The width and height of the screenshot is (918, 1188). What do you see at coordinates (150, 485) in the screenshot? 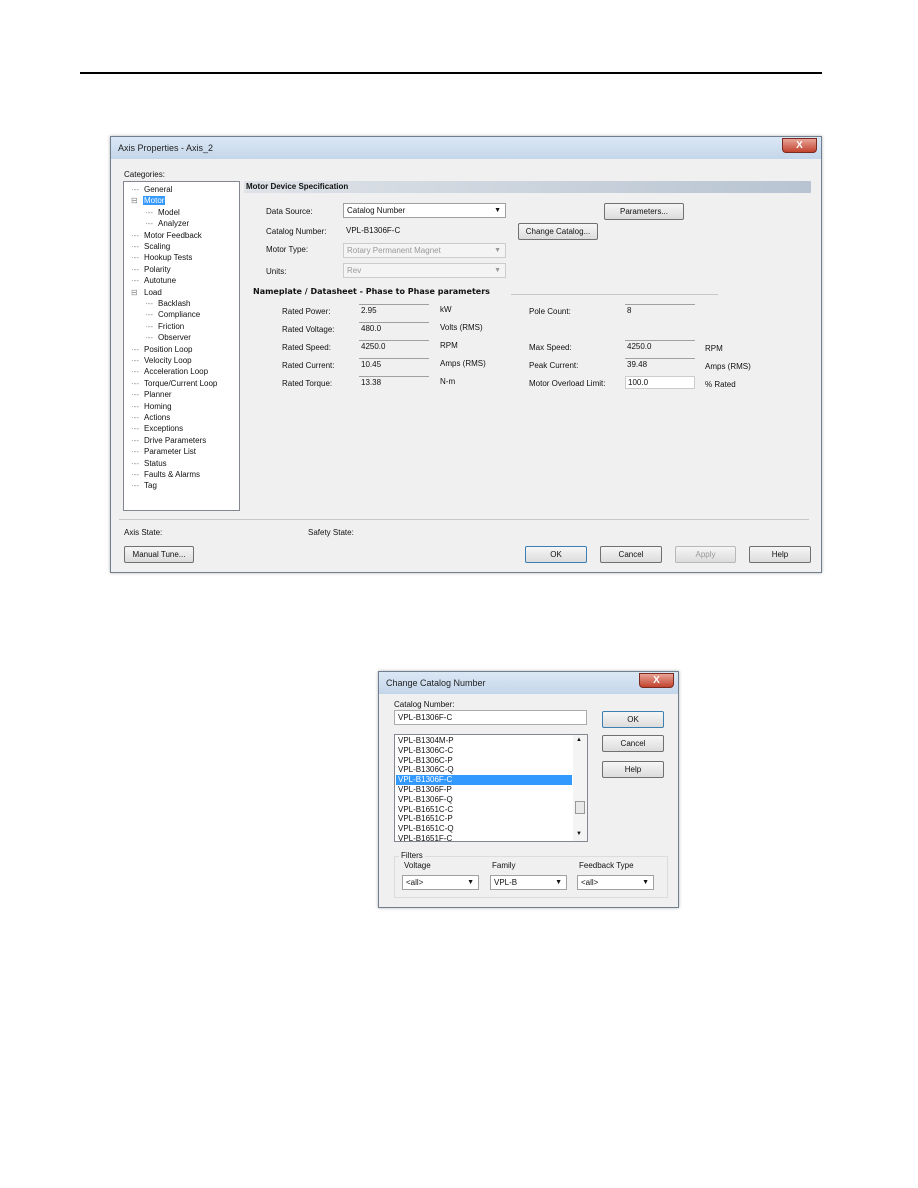
I see `tree-item-tag: Tag` at bounding box center [150, 485].